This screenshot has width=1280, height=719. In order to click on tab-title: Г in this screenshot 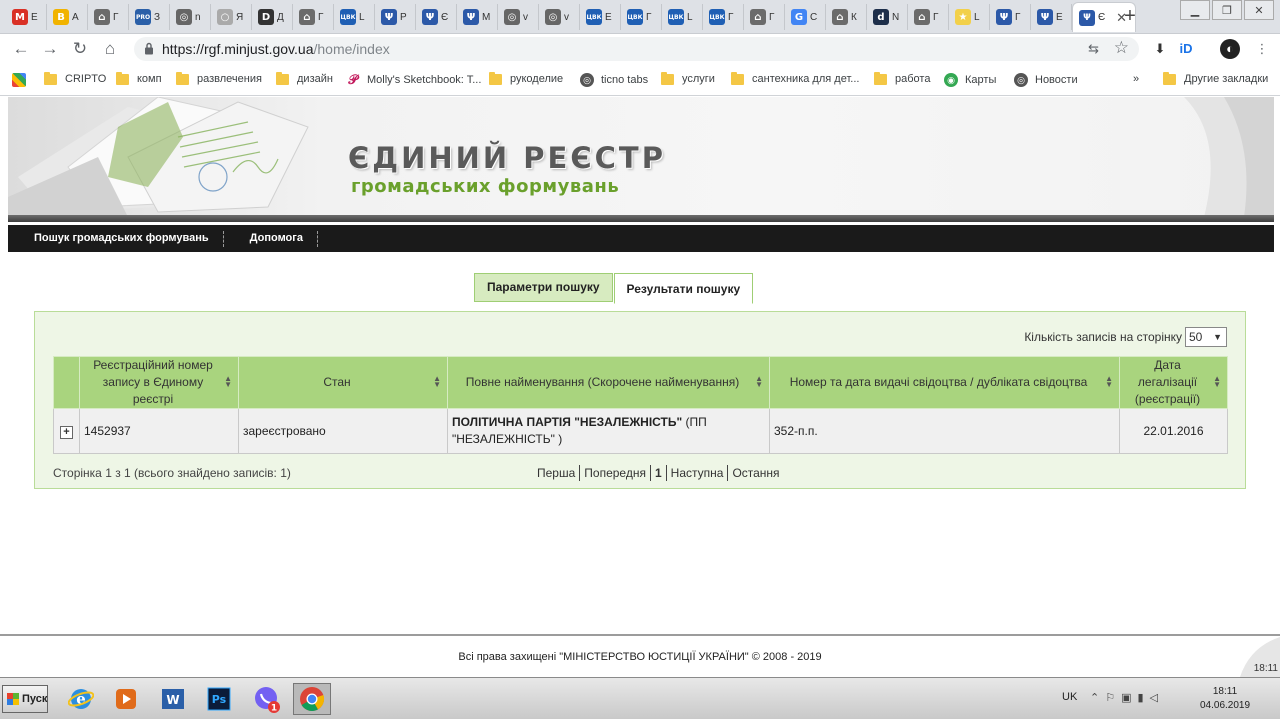, I will do `click(731, 17)`.